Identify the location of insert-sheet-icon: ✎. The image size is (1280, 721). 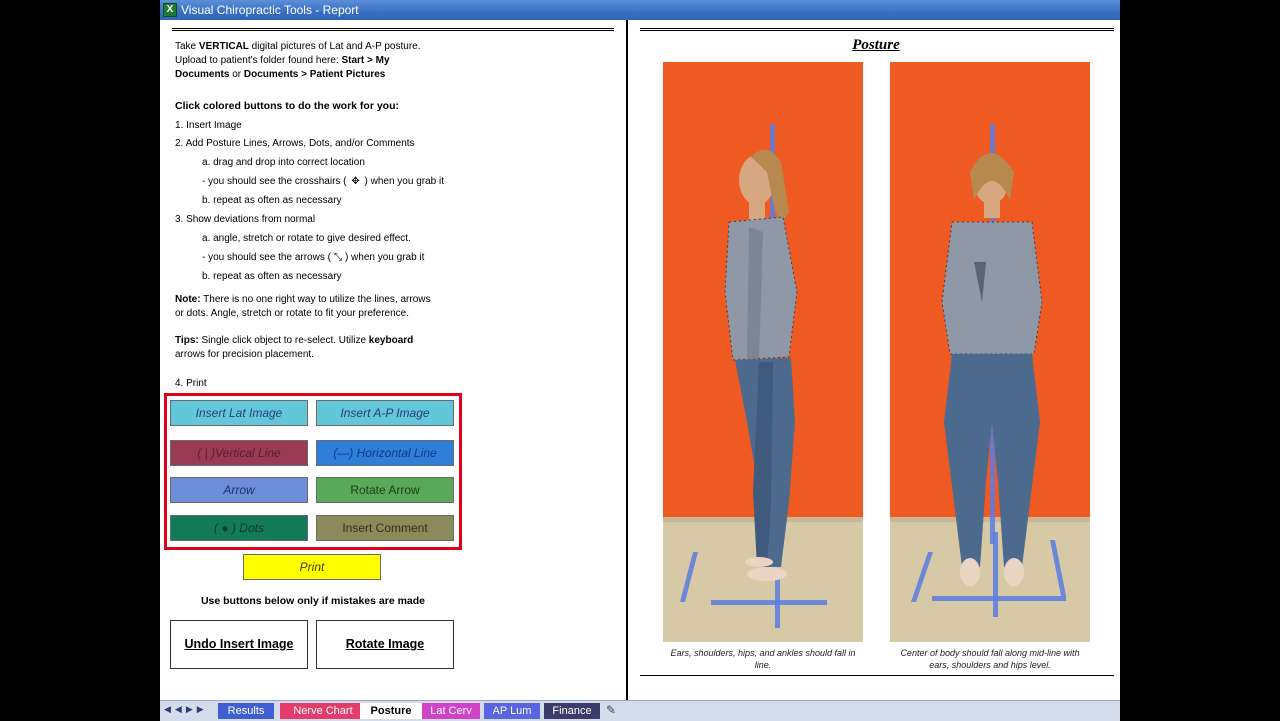
(611, 710).